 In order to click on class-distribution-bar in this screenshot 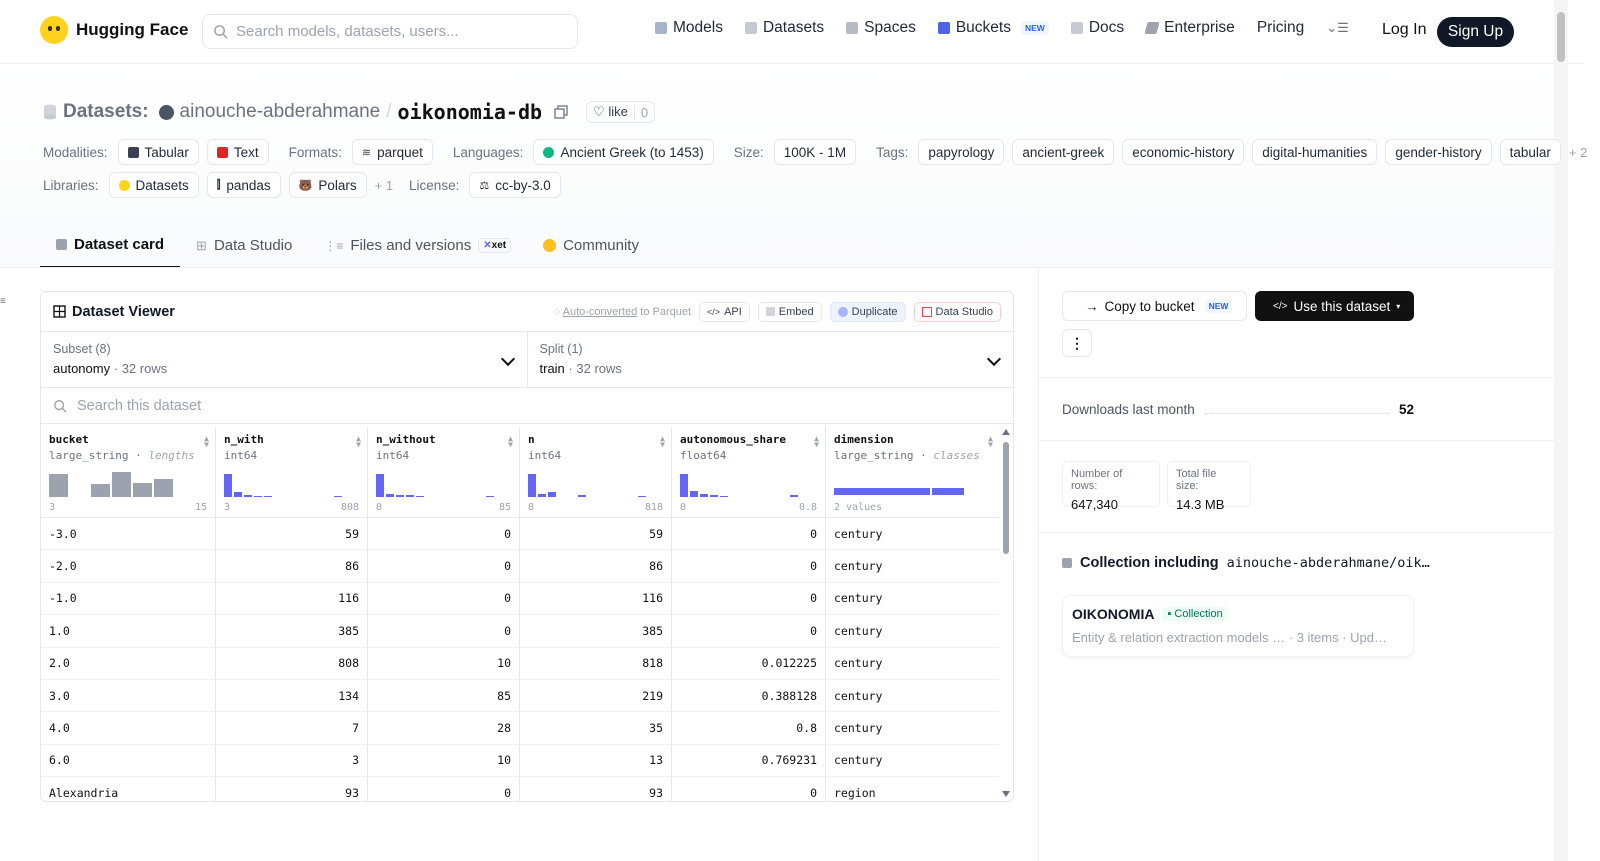, I will do `click(899, 491)`.